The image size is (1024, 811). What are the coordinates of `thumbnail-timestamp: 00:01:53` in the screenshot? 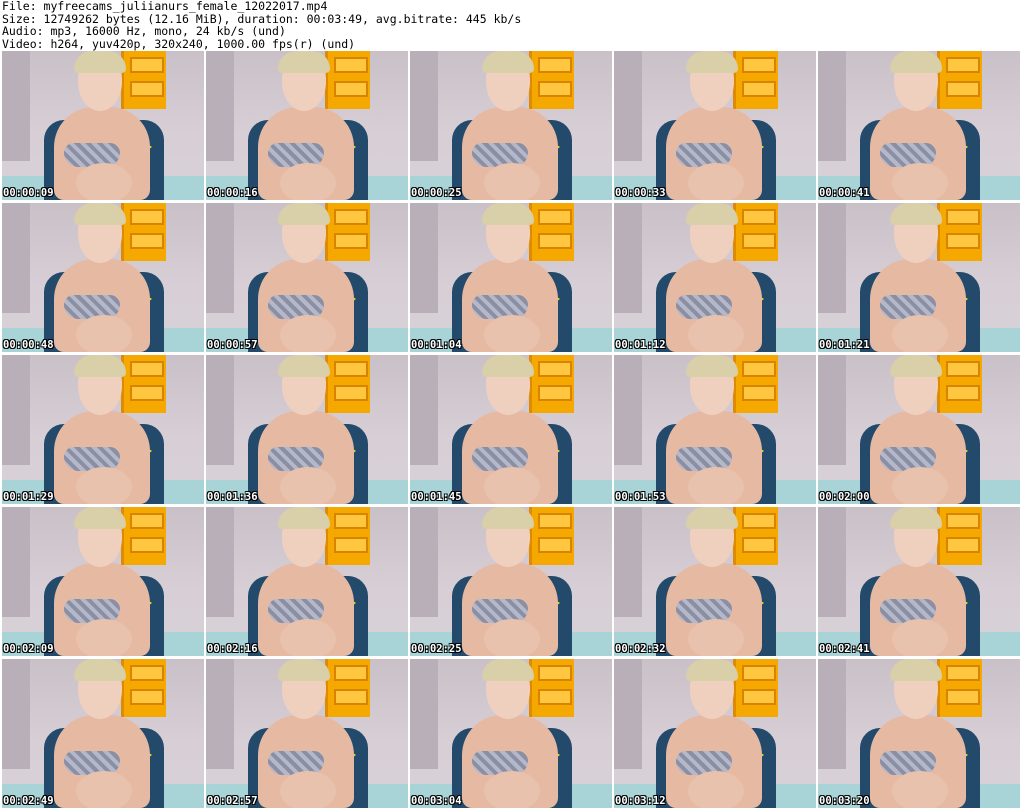 It's located at (640, 497).